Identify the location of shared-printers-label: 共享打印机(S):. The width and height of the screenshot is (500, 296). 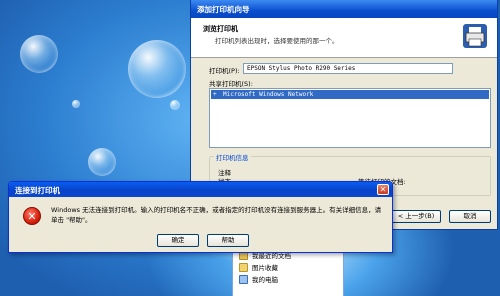
(231, 84).